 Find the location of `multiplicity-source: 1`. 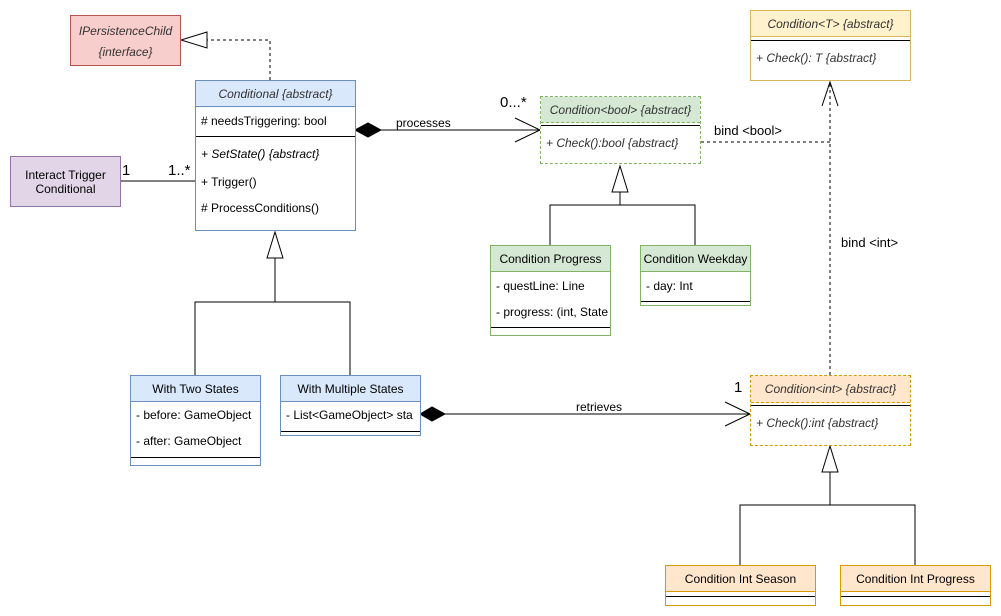

multiplicity-source: 1 is located at coordinates (126, 170).